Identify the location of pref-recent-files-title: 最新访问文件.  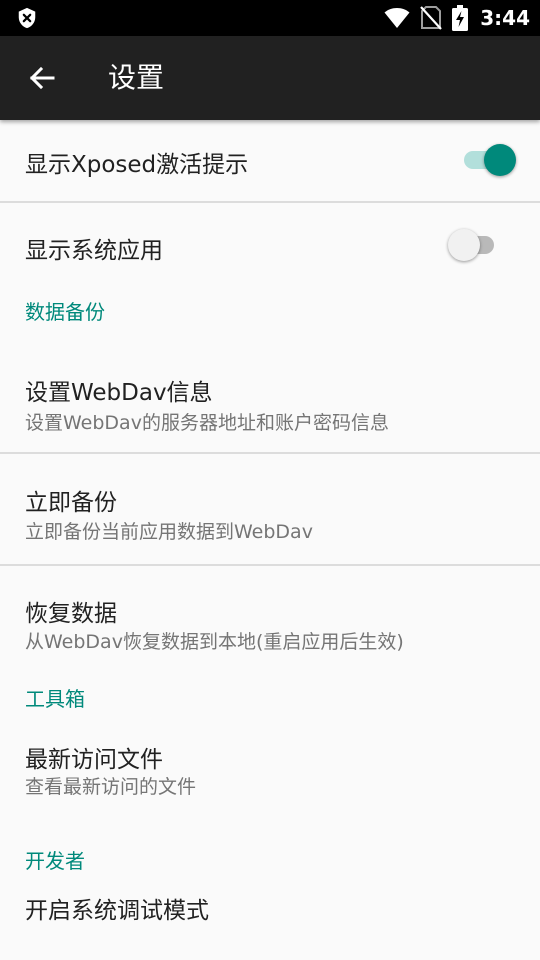
(94, 760).